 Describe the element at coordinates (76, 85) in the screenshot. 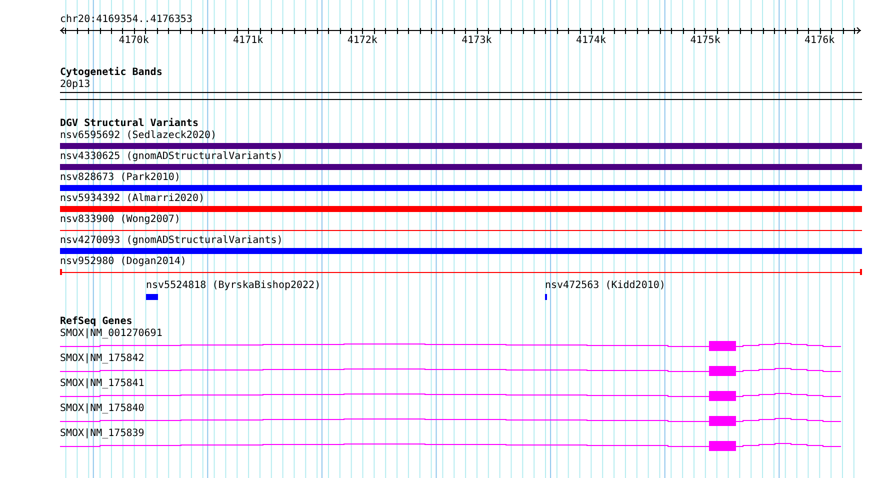

I see `band-label: 20p13` at that location.